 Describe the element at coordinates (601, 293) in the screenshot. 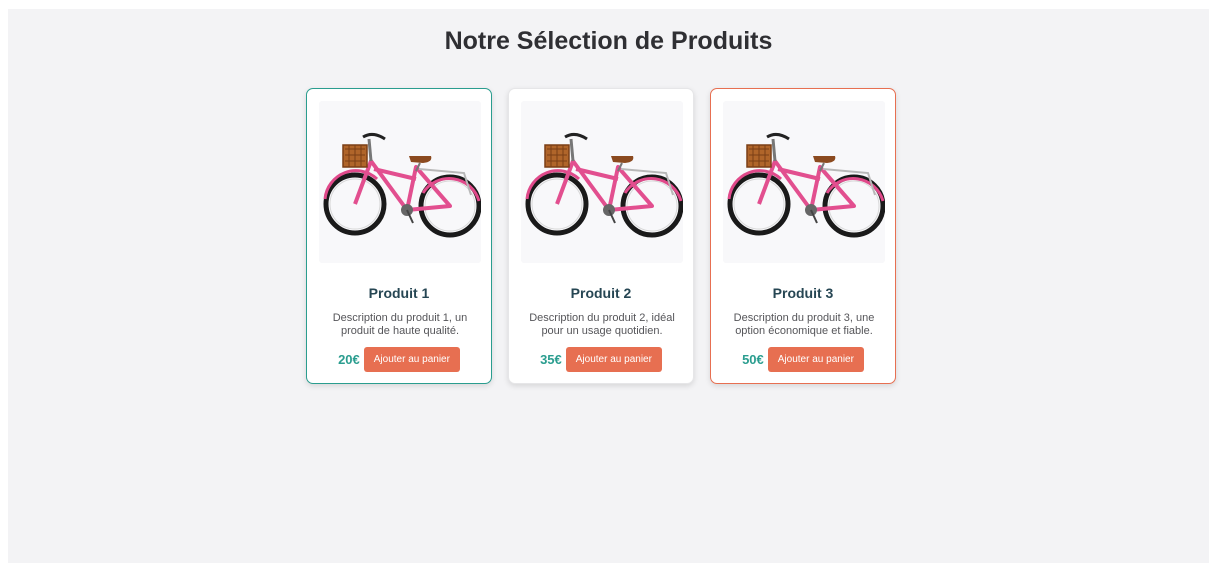

I see `product-title: Produit 2` at that location.